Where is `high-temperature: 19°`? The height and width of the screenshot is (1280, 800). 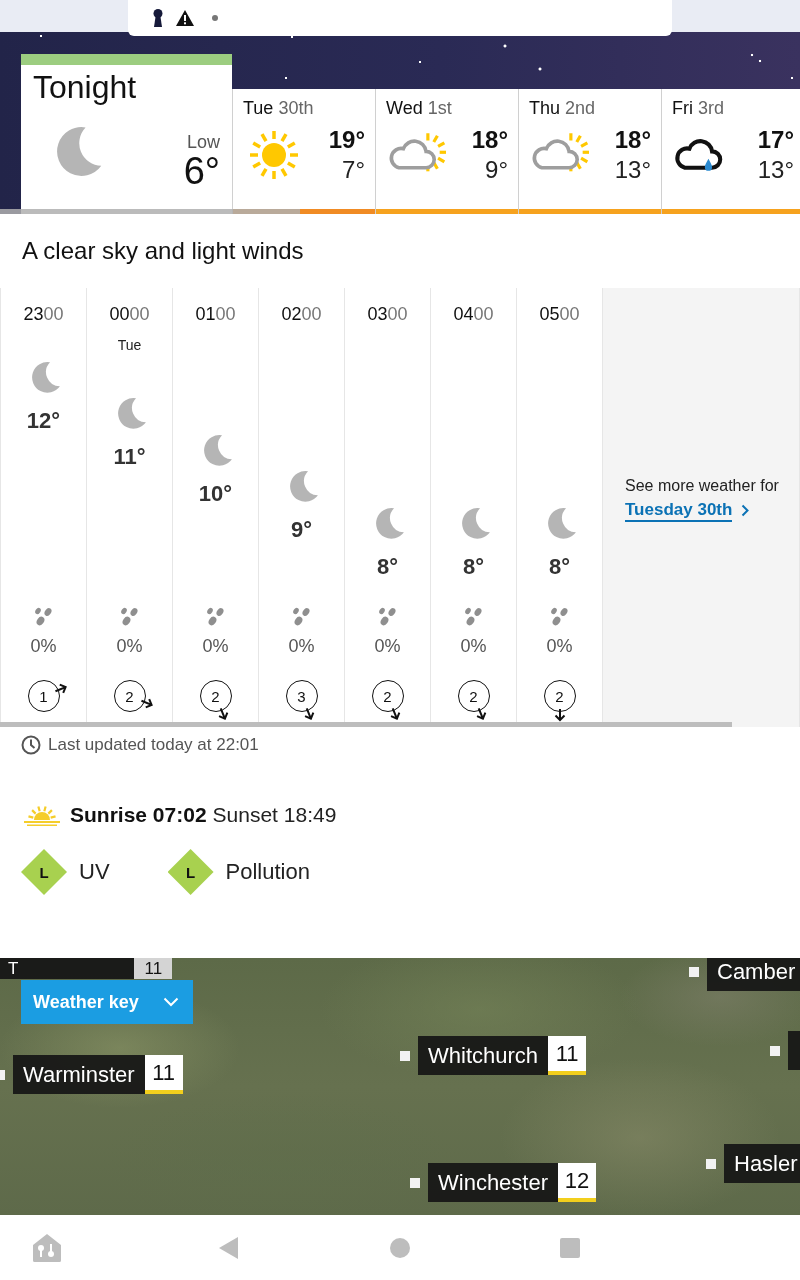
high-temperature: 19° is located at coordinates (346, 140).